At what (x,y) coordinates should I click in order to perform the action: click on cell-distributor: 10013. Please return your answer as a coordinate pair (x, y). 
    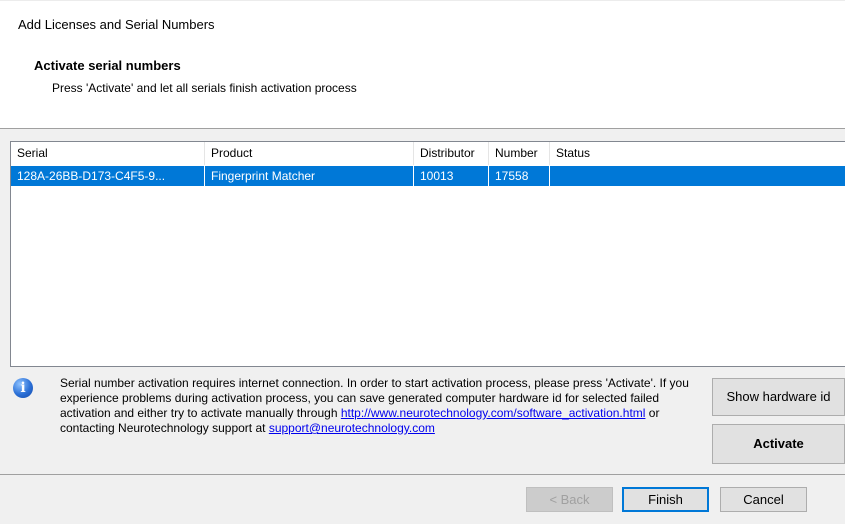
    Looking at the image, I should click on (451, 176).